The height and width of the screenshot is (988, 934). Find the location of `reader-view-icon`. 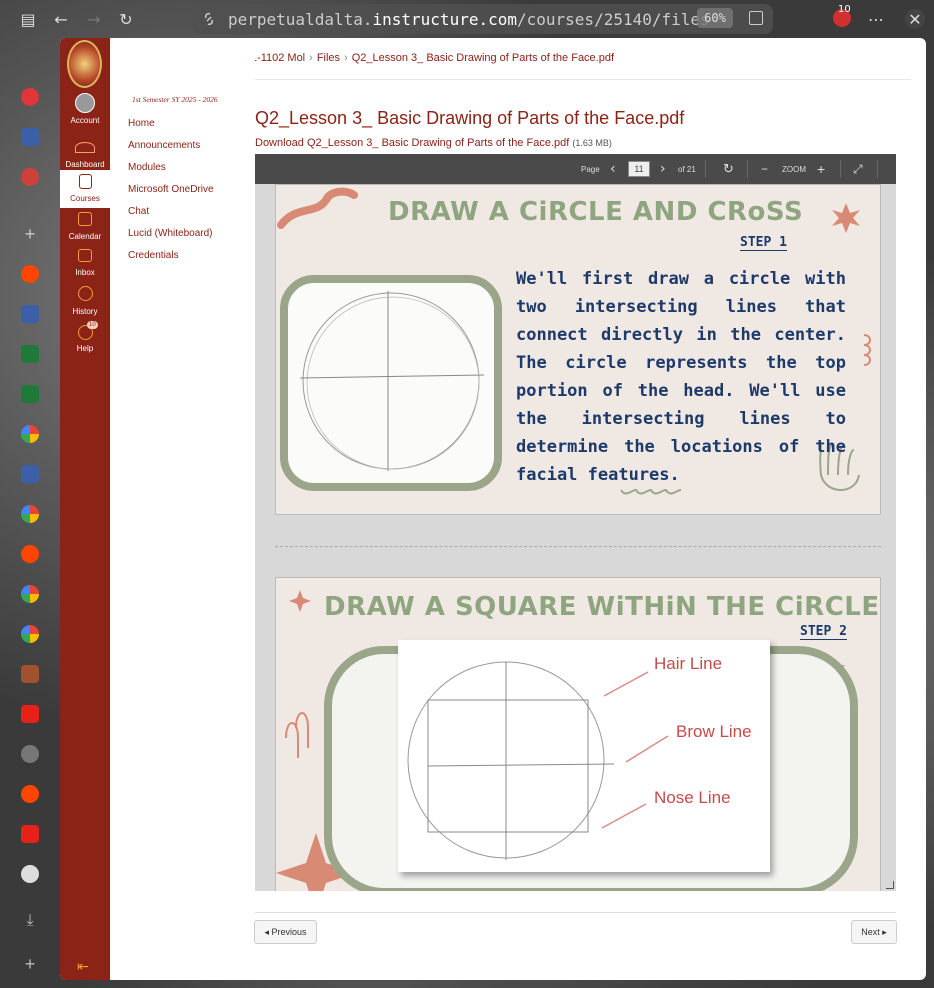

reader-view-icon is located at coordinates (756, 18).